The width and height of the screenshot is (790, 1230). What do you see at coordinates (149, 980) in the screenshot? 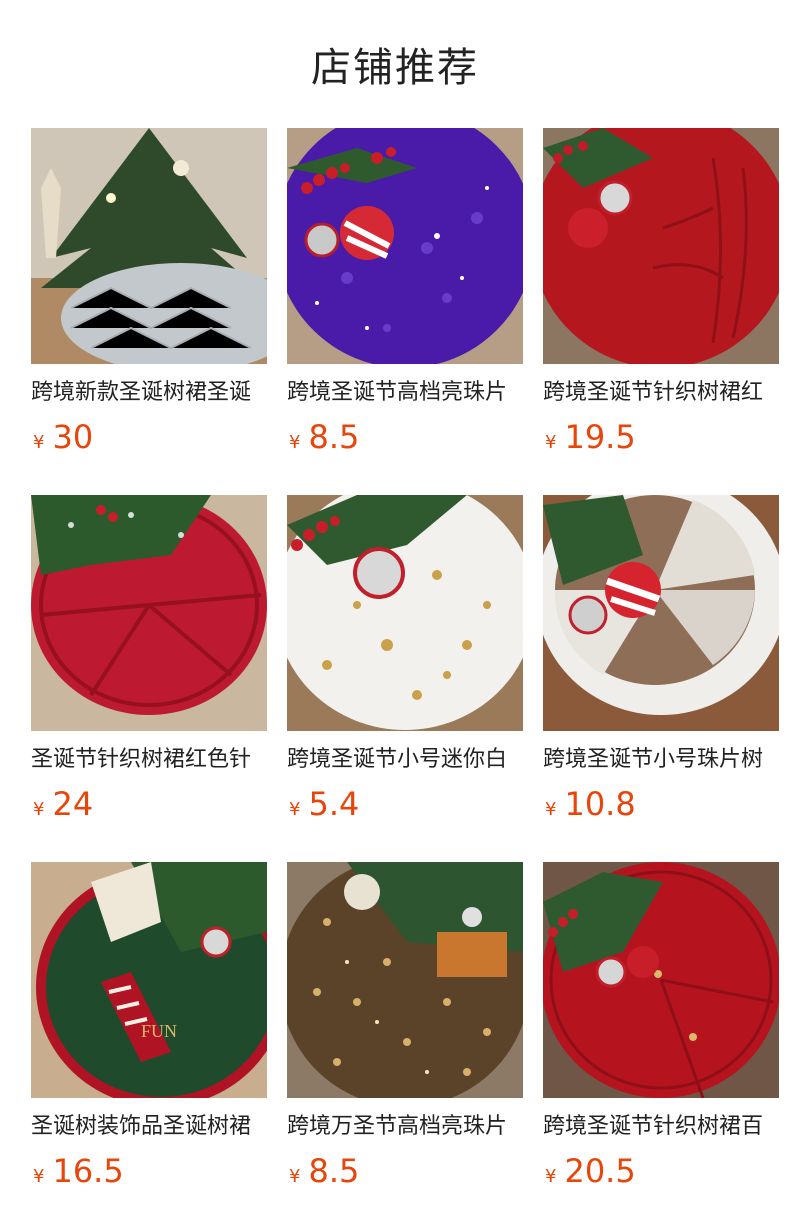
I see `product-image: FUN` at bounding box center [149, 980].